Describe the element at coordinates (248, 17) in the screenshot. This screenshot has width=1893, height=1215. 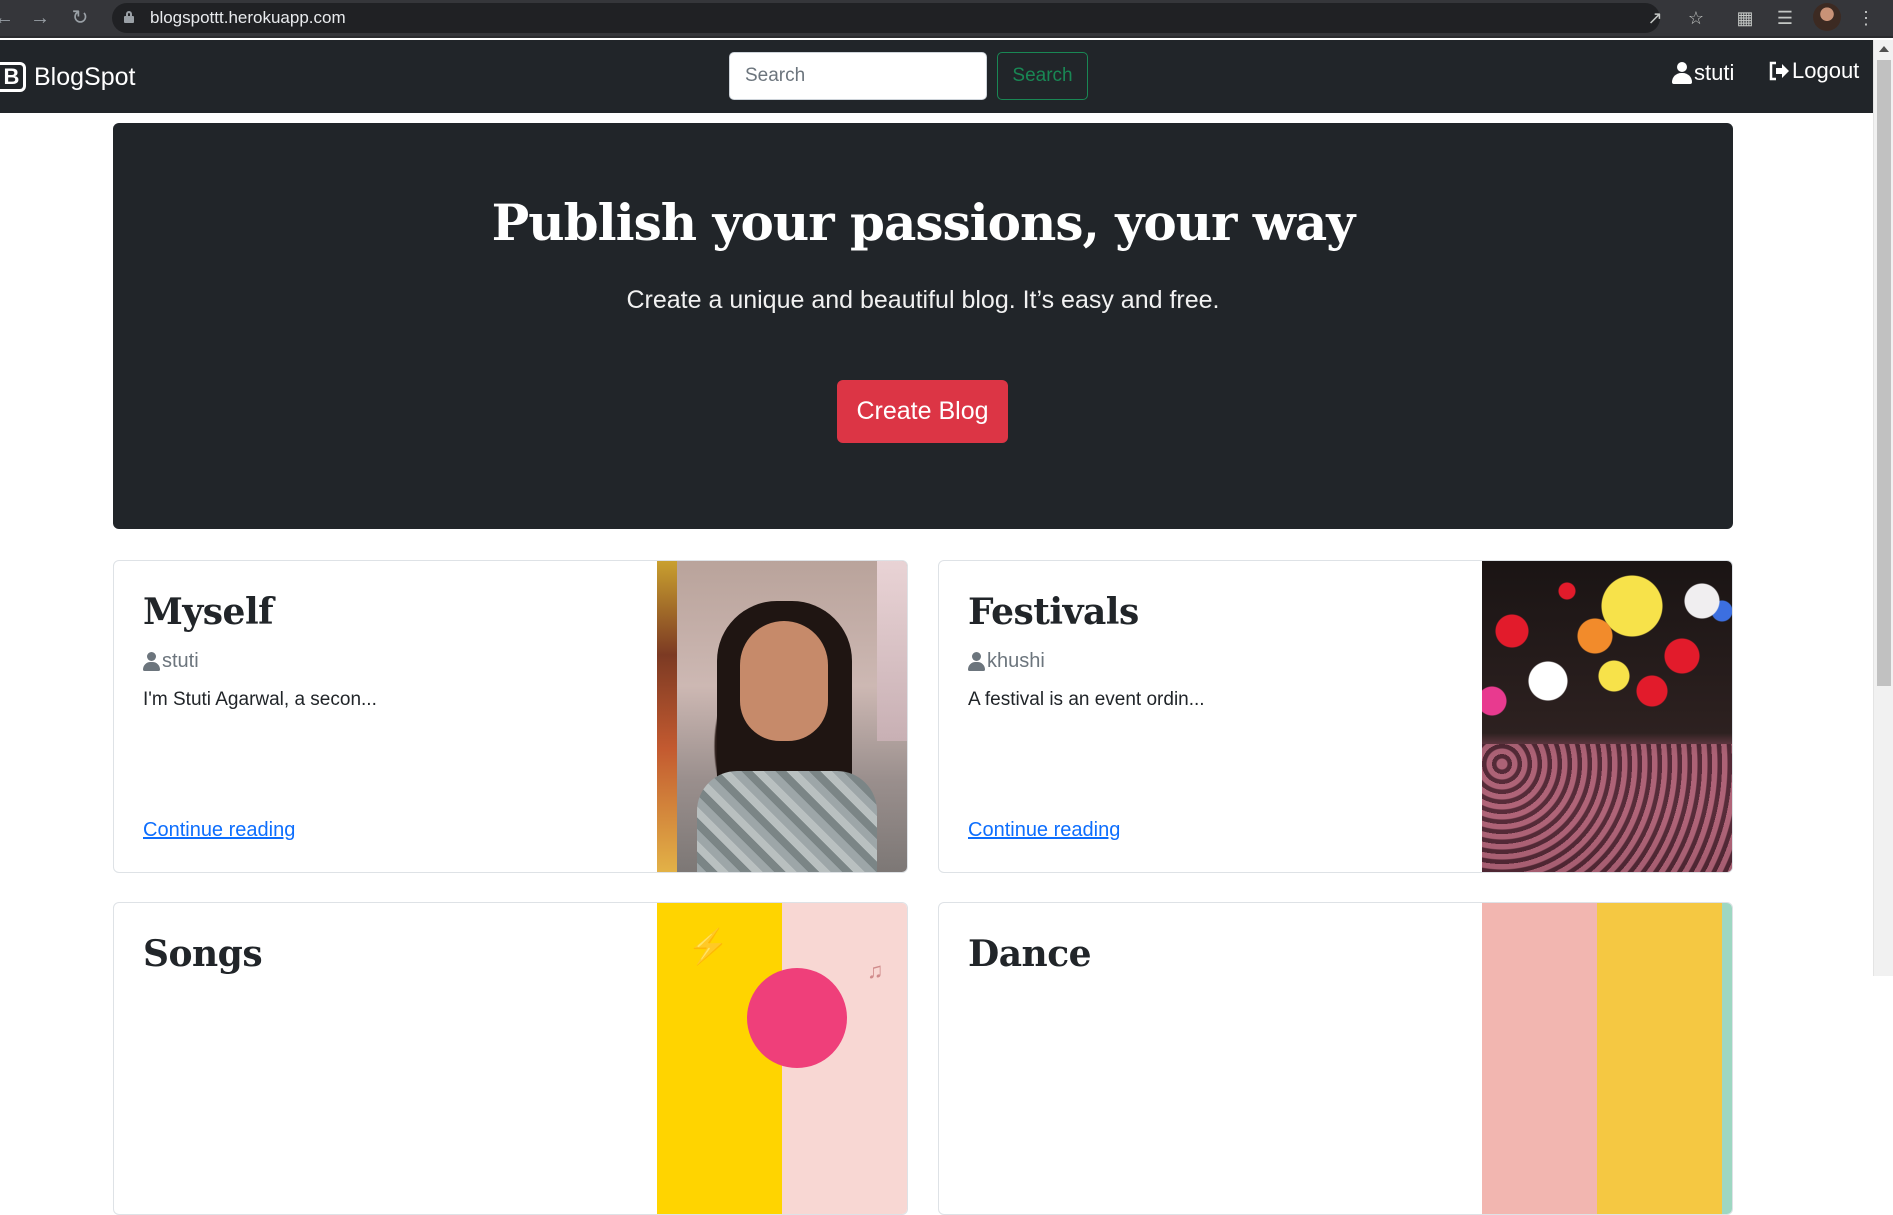
I see `url-text: blogspottt.herokuapp.com` at that location.